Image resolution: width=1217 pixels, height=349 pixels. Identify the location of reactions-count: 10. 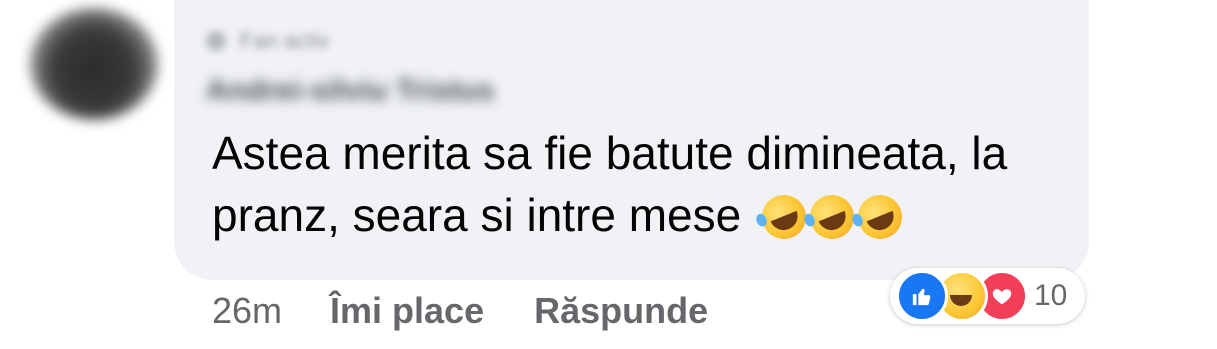
(1051, 295).